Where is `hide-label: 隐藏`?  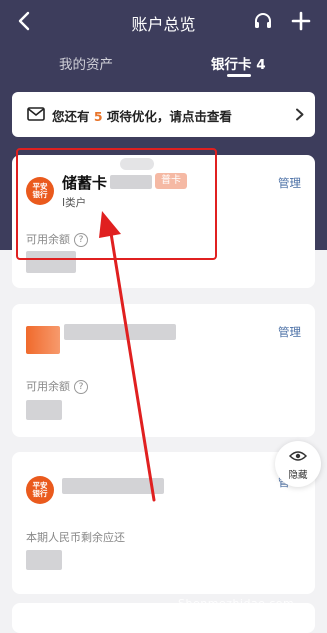 hide-label: 隐藏 is located at coordinates (298, 475).